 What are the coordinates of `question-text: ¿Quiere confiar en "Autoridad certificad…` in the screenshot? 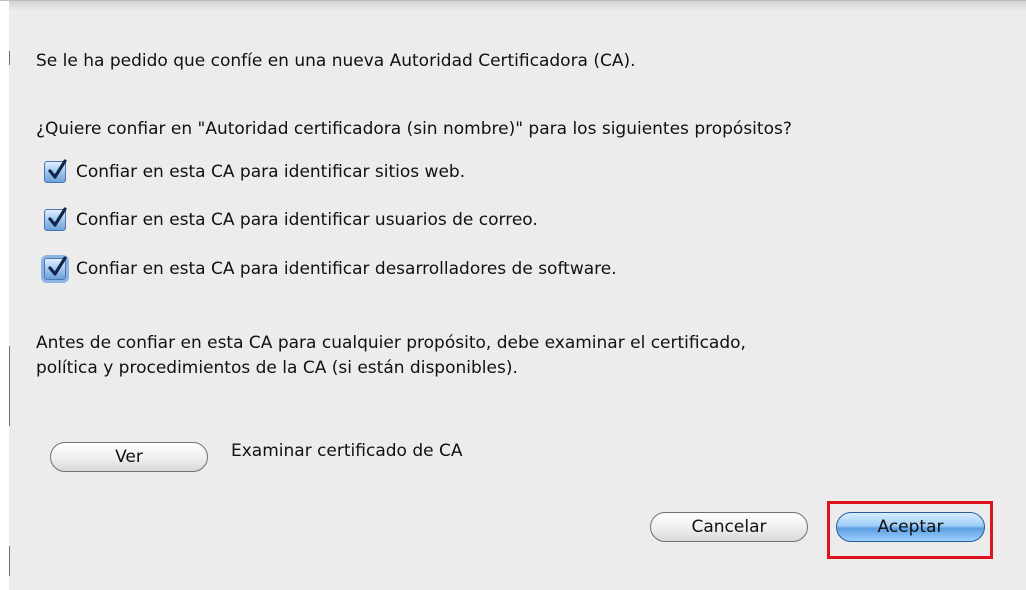 It's located at (414, 129).